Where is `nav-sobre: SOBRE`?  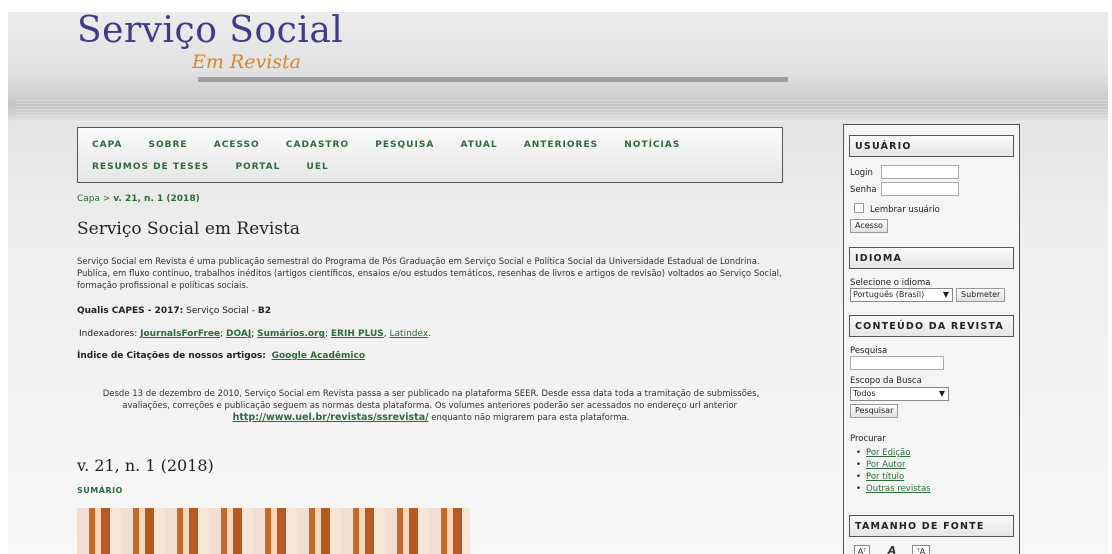
nav-sobre: SOBRE is located at coordinates (168, 145).